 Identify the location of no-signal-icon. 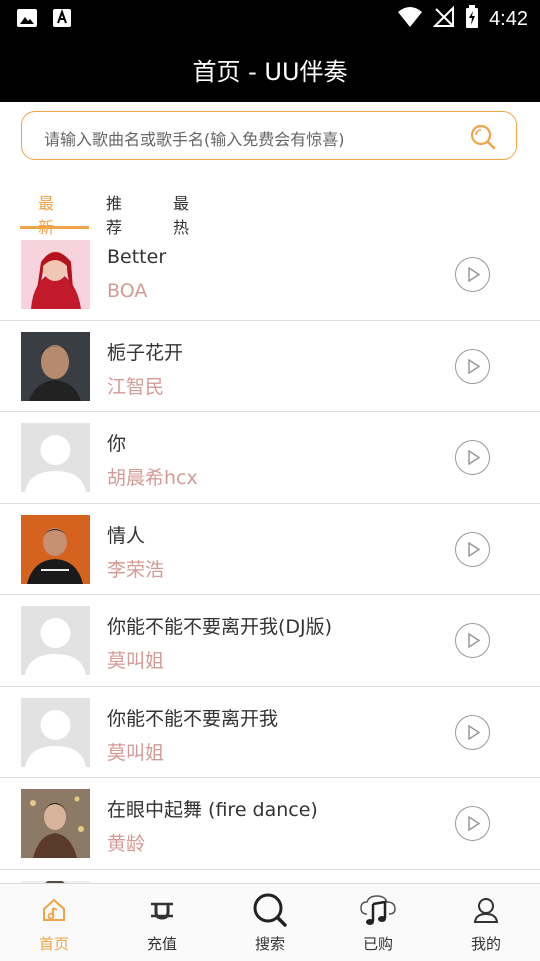
(443, 18).